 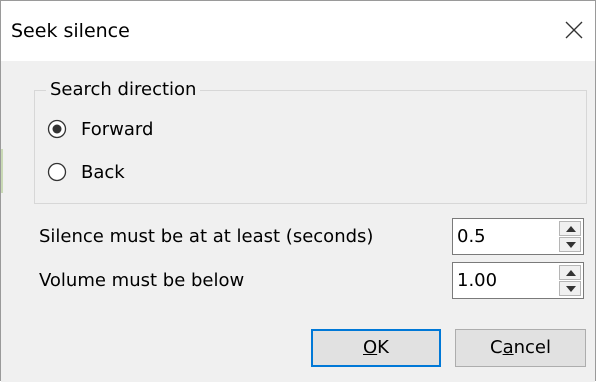 I want to click on silence-length-label: Silence must be at at least (seconds), so click(x=206, y=236).